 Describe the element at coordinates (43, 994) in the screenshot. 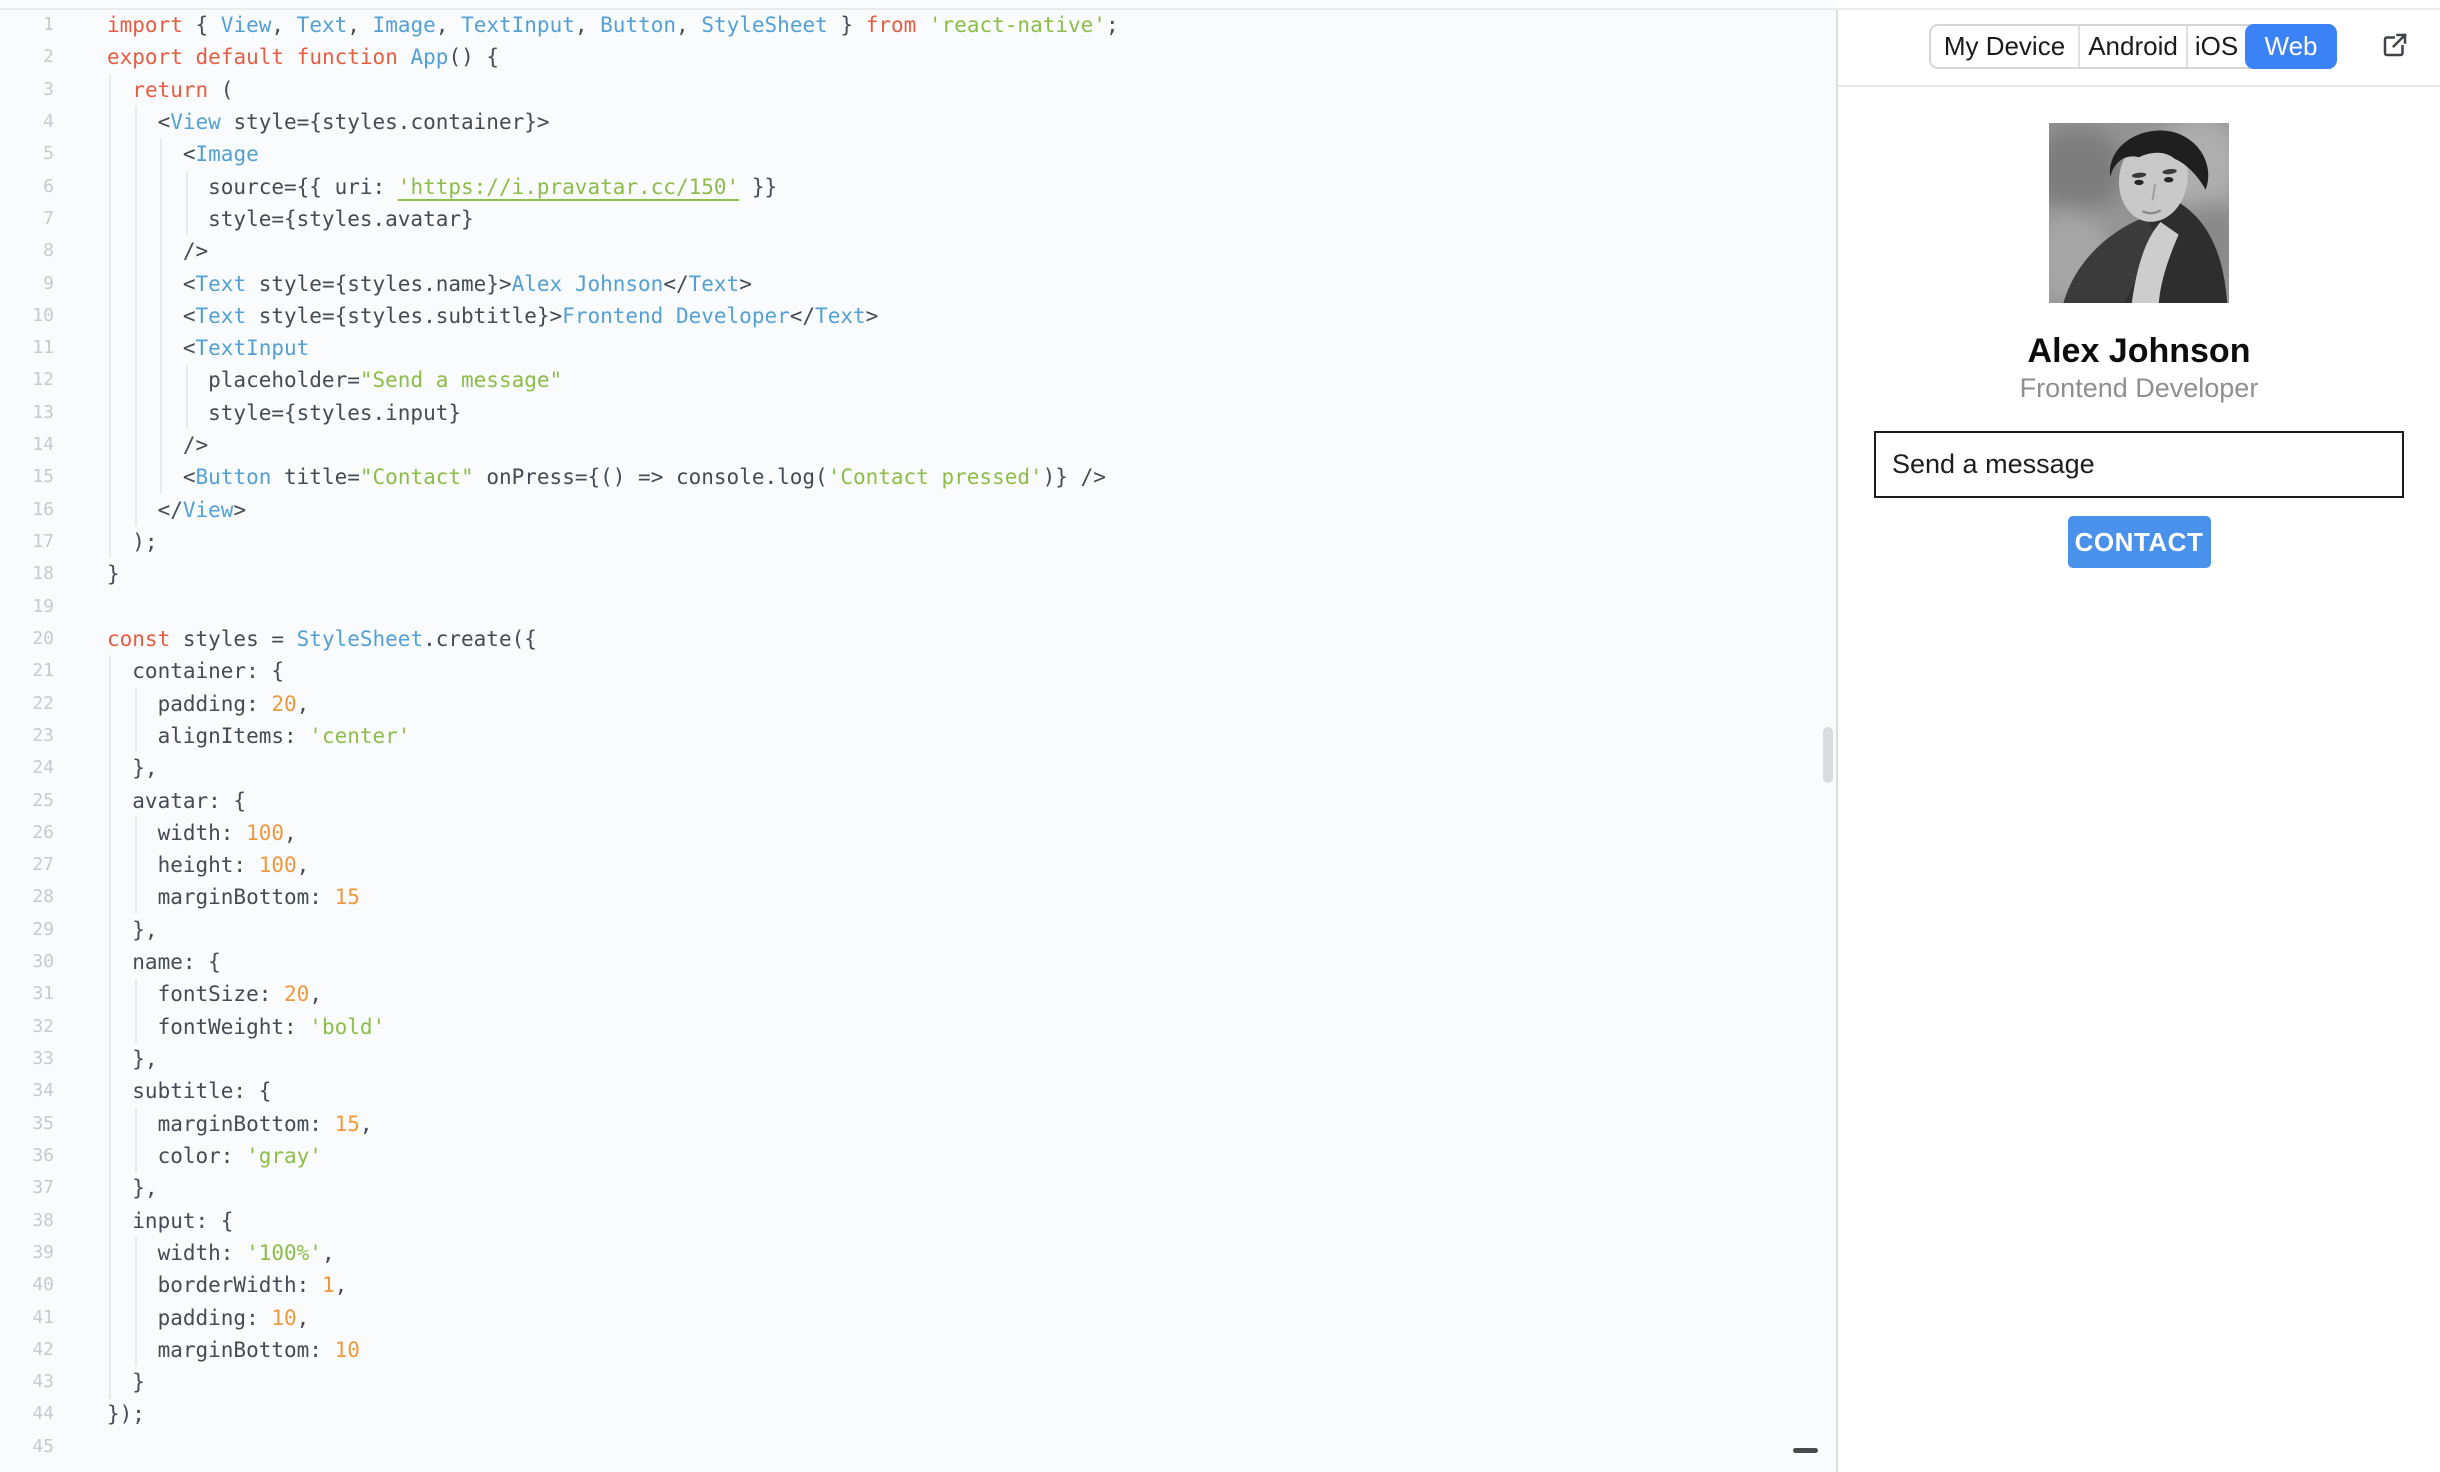

I see `line-number: 31` at that location.